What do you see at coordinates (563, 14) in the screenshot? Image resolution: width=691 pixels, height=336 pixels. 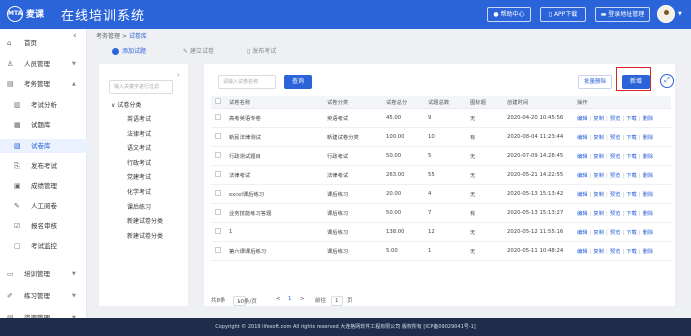 I see `app-download-button: ▯ APP下载` at bounding box center [563, 14].